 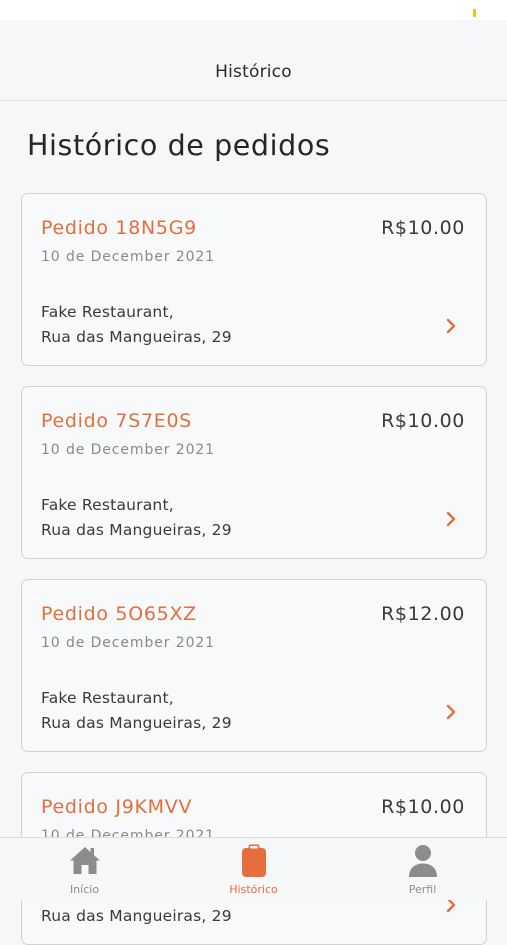 What do you see at coordinates (84, 889) in the screenshot?
I see `tab-label: Início` at bounding box center [84, 889].